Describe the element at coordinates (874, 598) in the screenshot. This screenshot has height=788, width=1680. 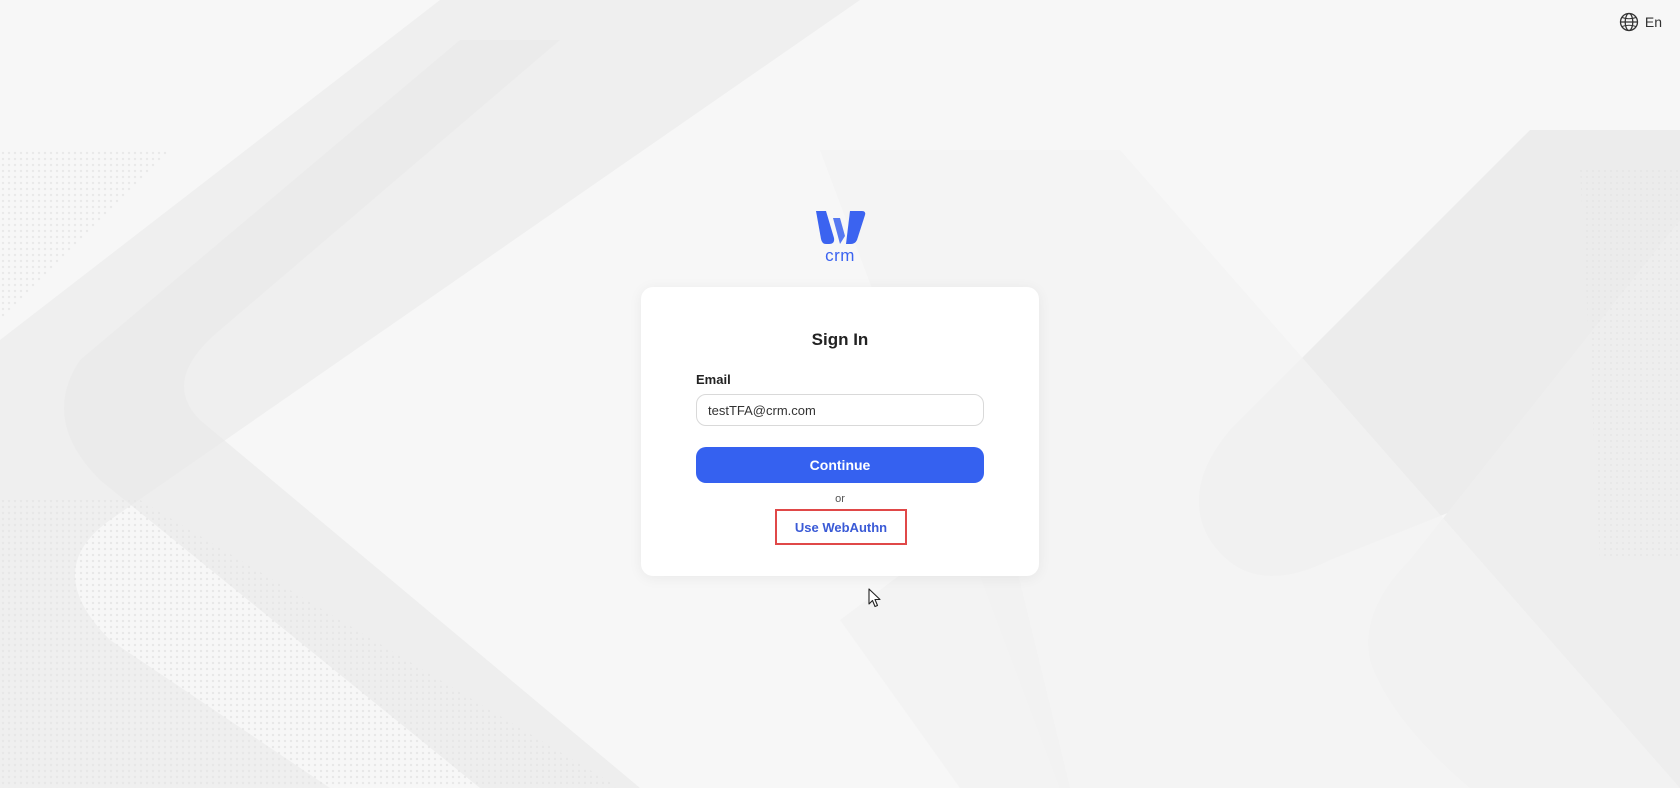
I see `mouse-cursor-icon` at that location.